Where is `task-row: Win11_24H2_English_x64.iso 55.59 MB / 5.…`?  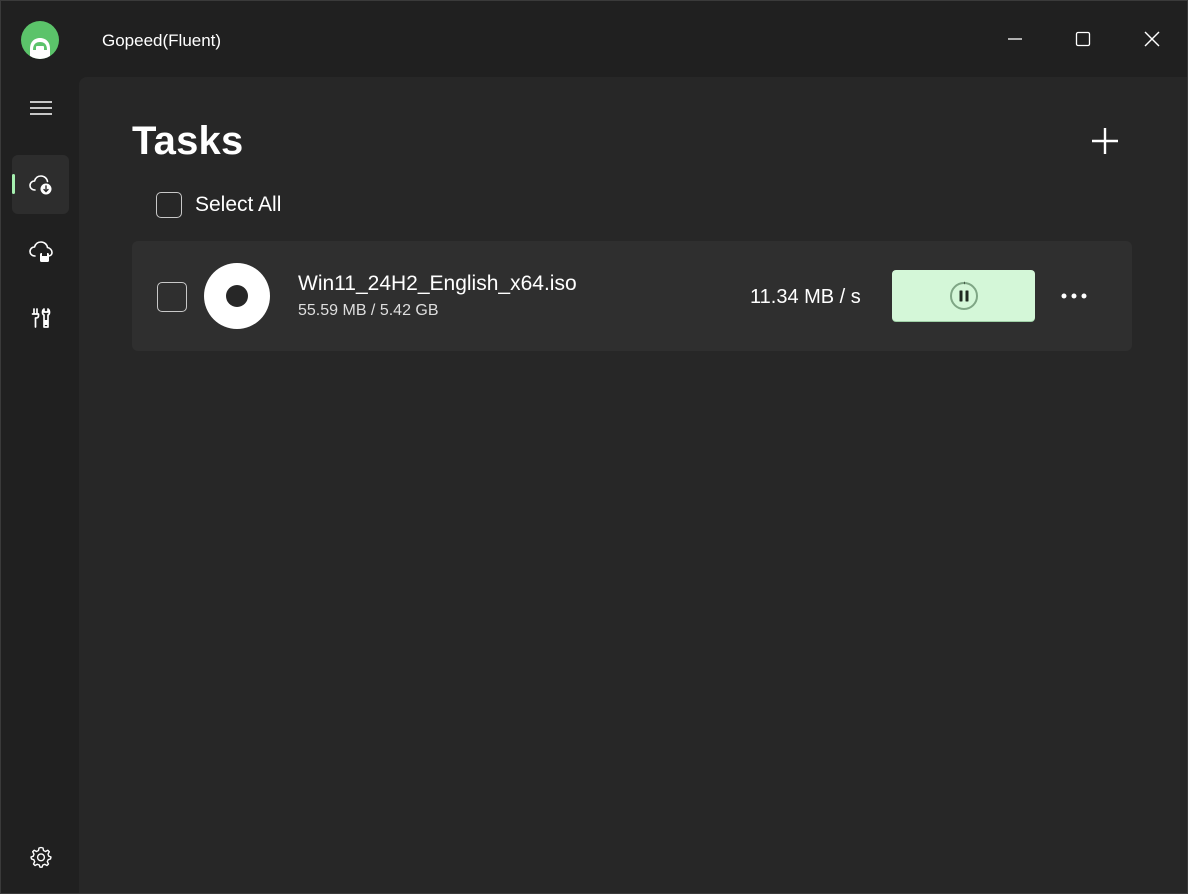 task-row: Win11_24H2_English_x64.iso 55.59 MB / 5.… is located at coordinates (632, 296).